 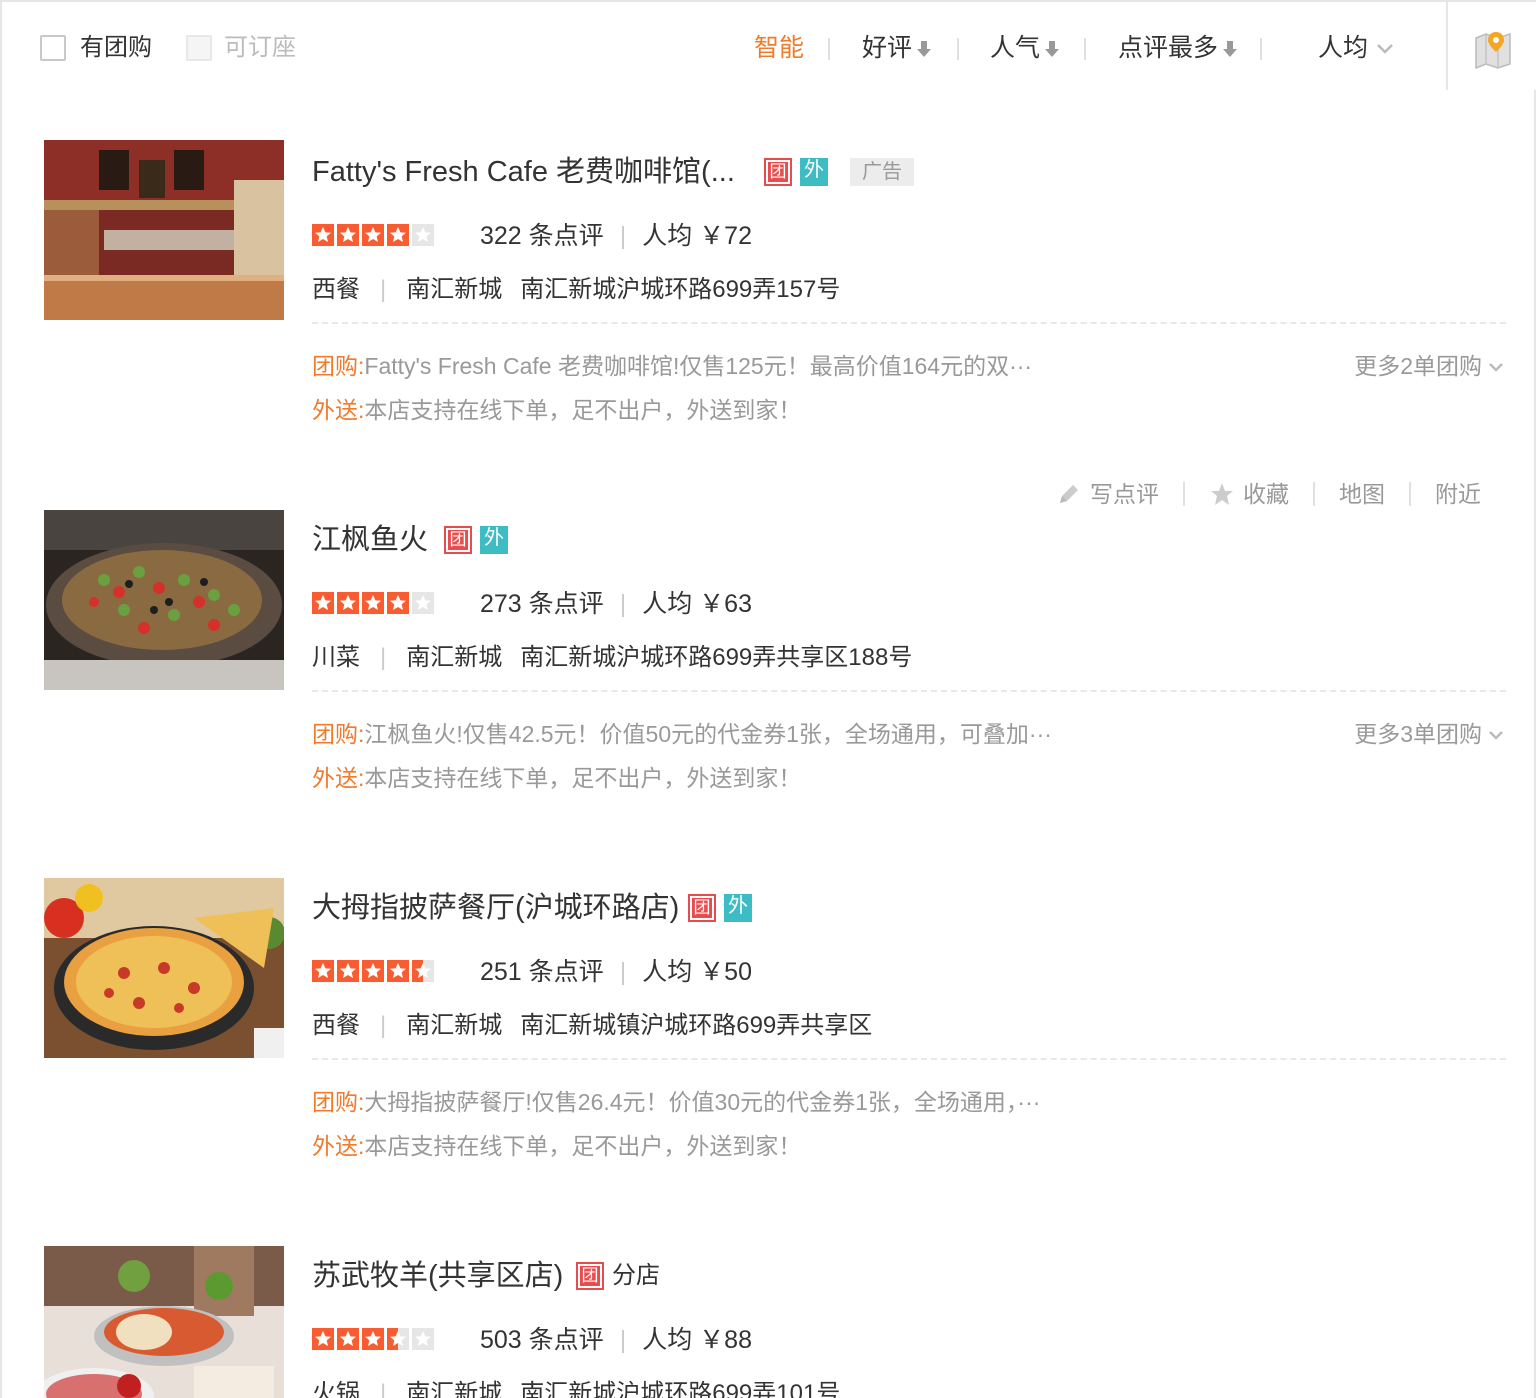 What do you see at coordinates (636, 1276) in the screenshot?
I see `branch-link: 分店` at bounding box center [636, 1276].